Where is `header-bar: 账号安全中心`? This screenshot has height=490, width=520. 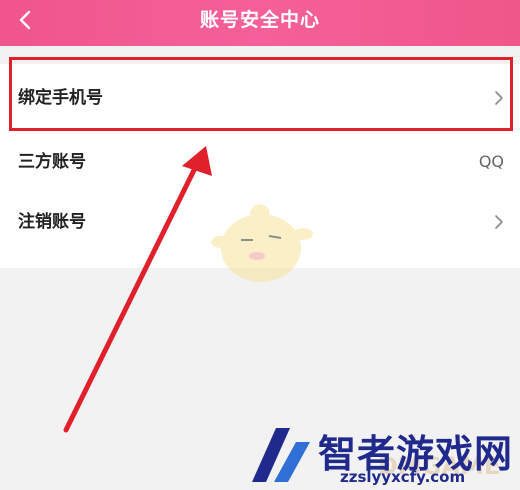
header-bar: 账号安全中心 is located at coordinates (260, 23).